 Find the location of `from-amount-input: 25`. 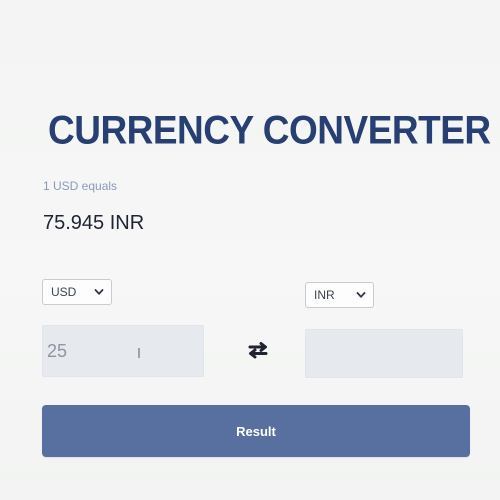

from-amount-input: 25 is located at coordinates (123, 351).